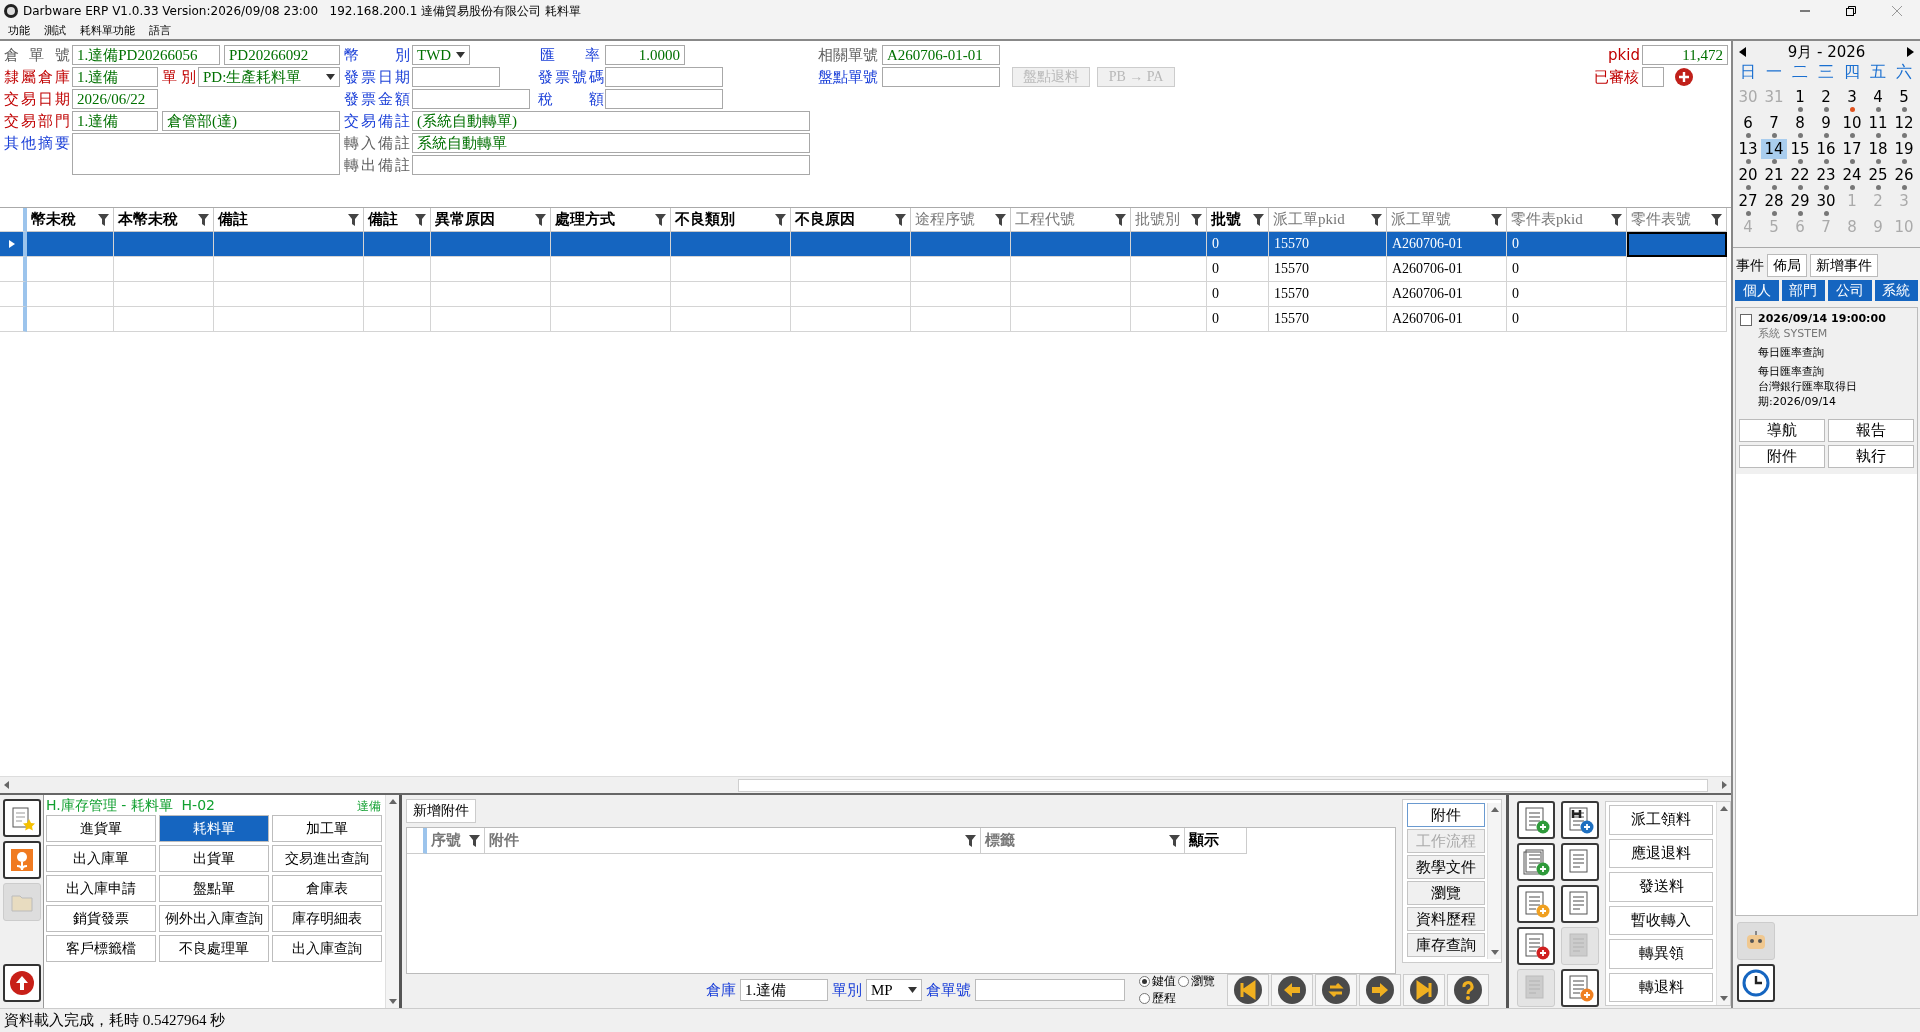 This screenshot has height=1032, width=1920. I want to click on calendar-day: 13, so click(1748, 149).